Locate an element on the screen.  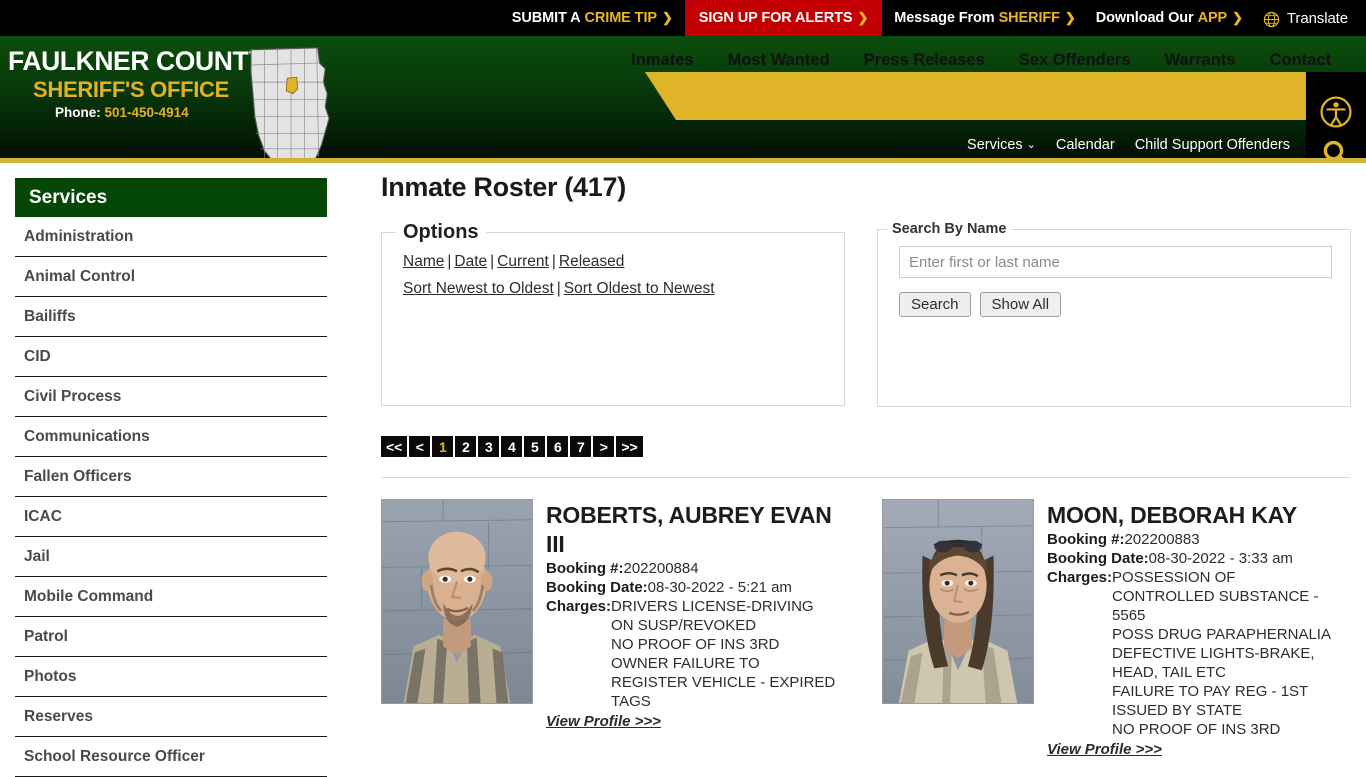
sidebar-item-school-resource-officer: School Resource Officer is located at coordinates (171, 757).